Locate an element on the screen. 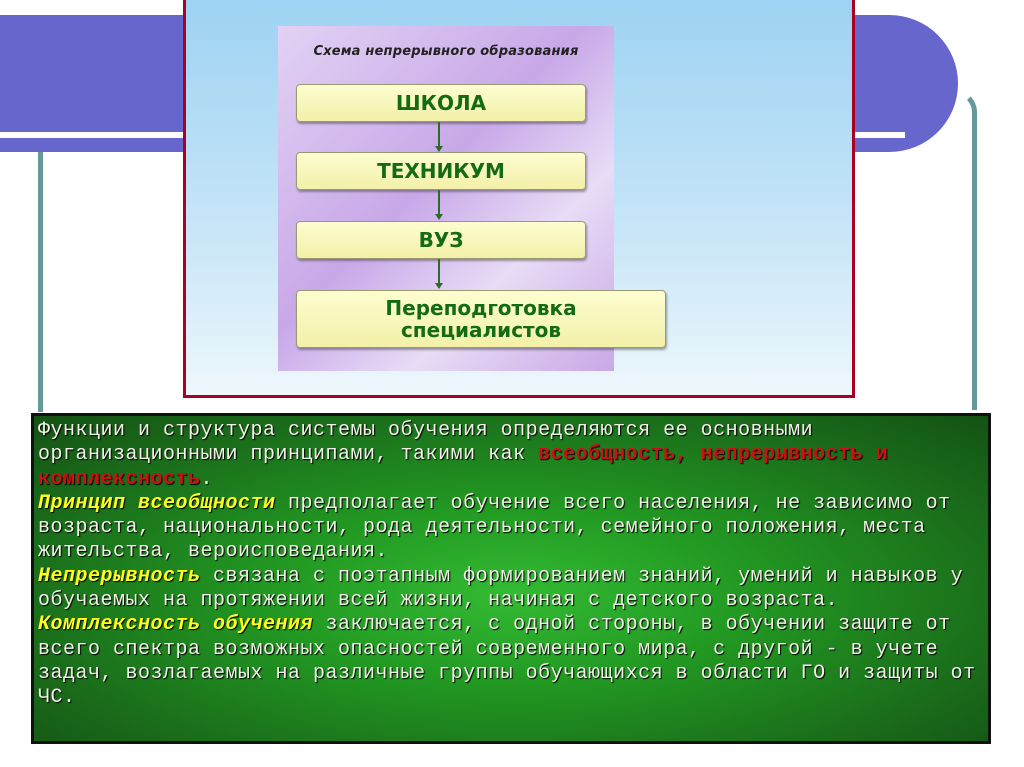  scheme-step-retraining: Переподготовка специалистов is located at coordinates (481, 319).